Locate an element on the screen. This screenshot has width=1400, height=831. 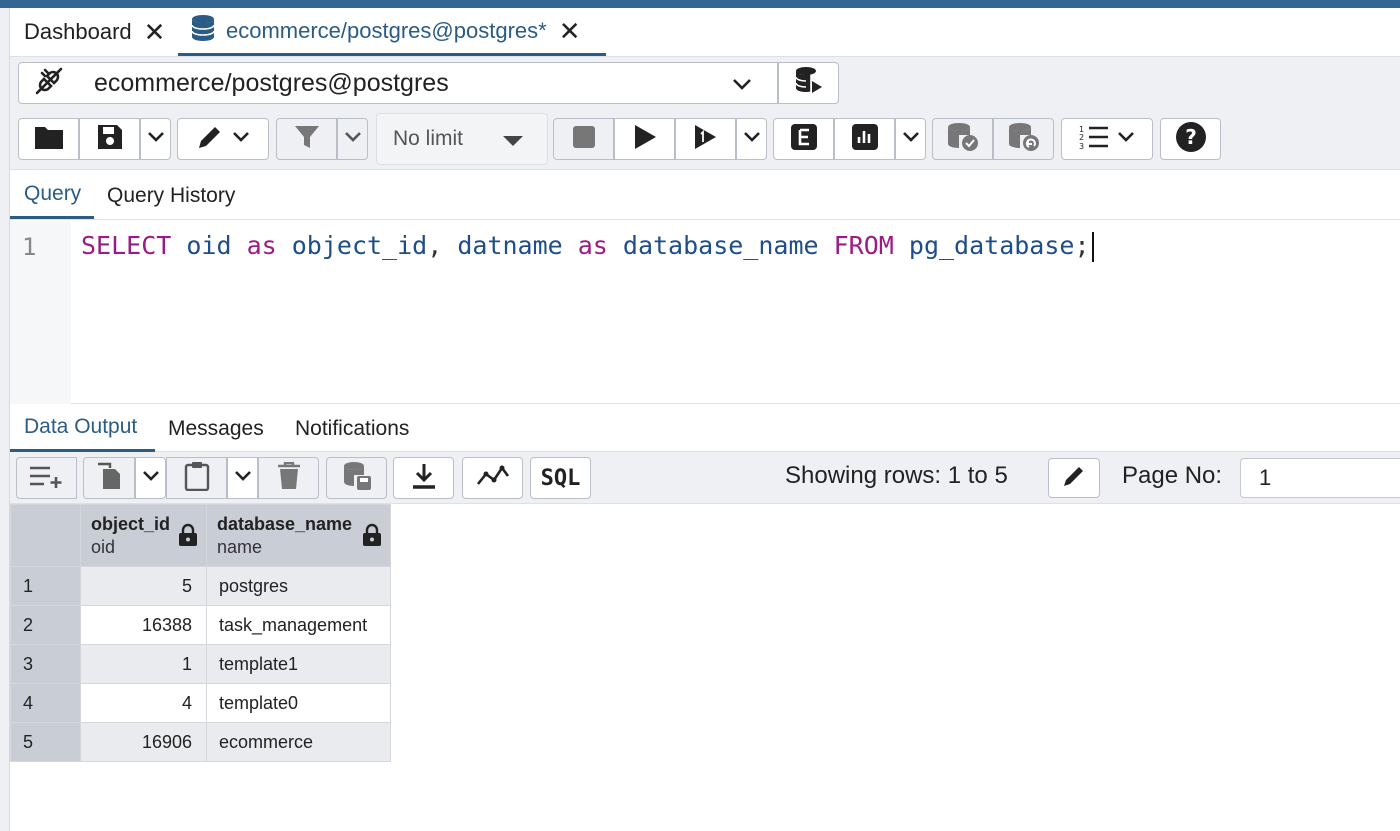
explain-analyze-button is located at coordinates (864, 139).